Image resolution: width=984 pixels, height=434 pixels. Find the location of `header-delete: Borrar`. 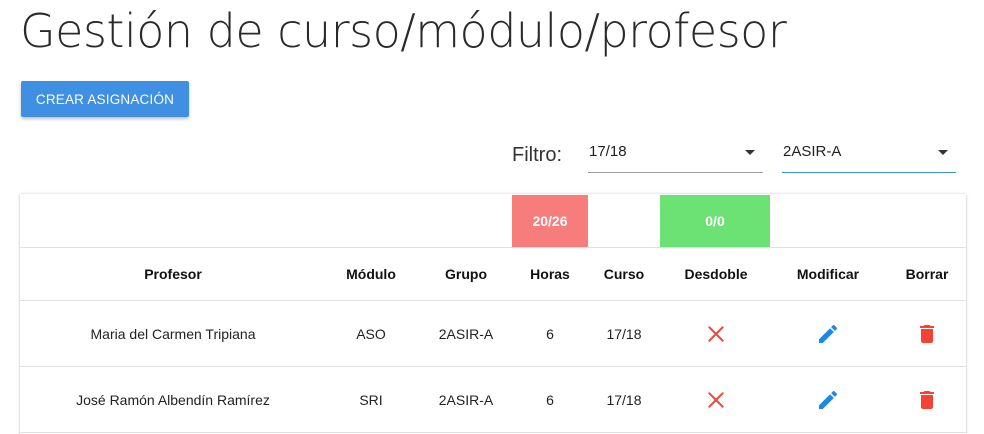

header-delete: Borrar is located at coordinates (927, 274).